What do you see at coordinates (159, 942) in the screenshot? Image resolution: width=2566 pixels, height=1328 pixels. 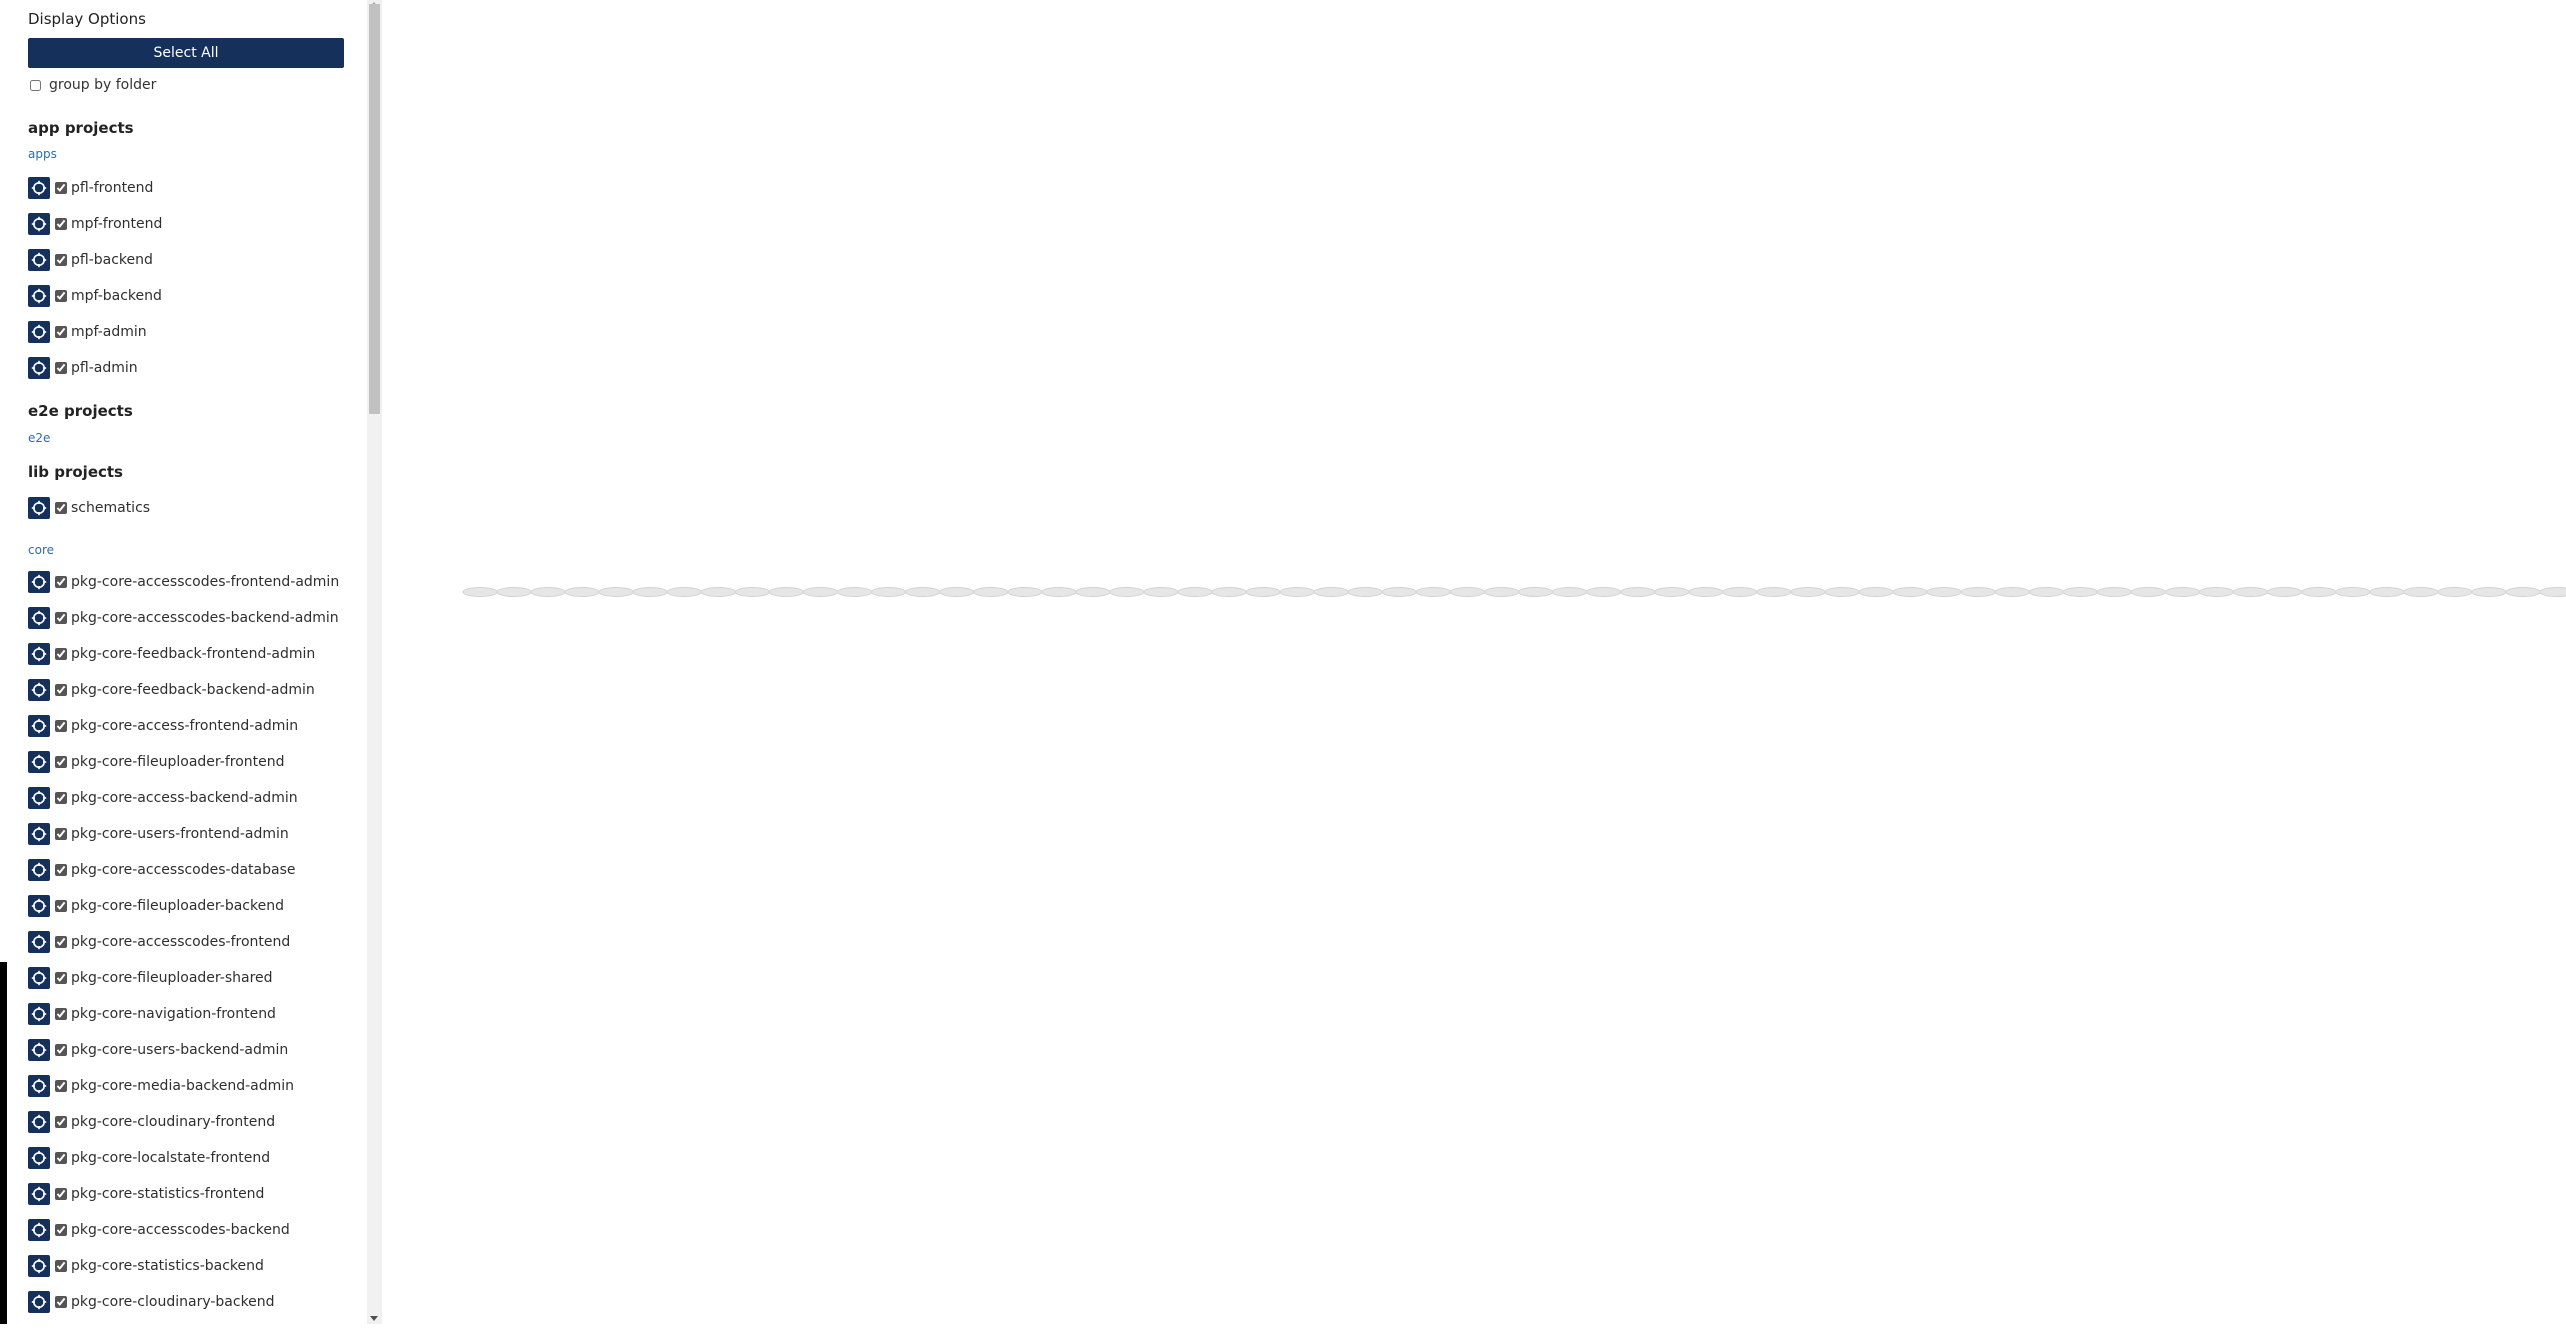 I see `project-item: pkg-core-accesscodes-frontend` at bounding box center [159, 942].